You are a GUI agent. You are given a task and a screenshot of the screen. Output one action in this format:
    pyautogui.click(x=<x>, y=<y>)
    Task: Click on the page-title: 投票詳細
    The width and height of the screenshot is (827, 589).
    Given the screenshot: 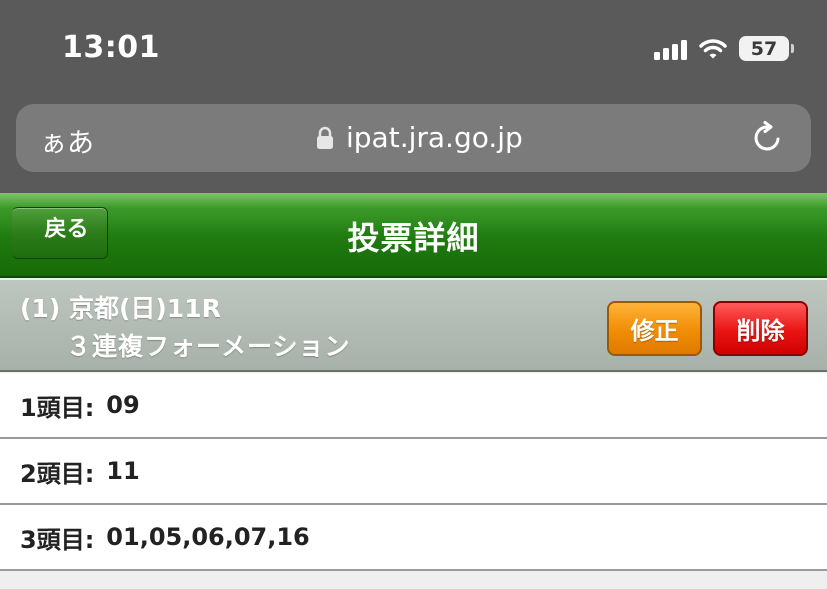 What is the action you would take?
    pyautogui.click(x=413, y=238)
    